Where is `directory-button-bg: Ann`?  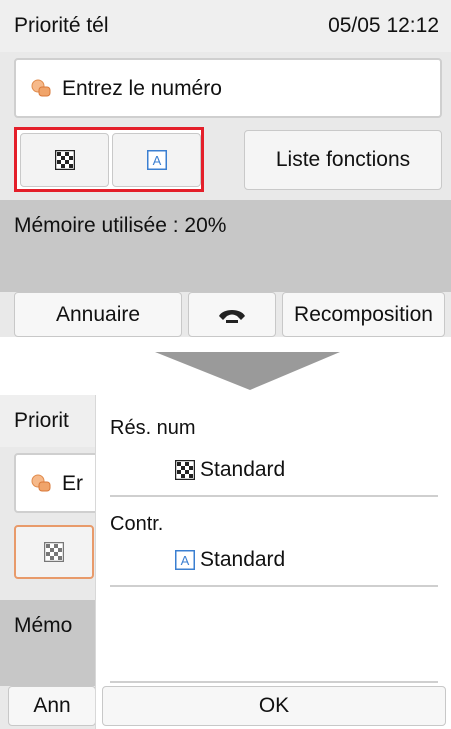
directory-button-bg: Ann is located at coordinates (52, 706).